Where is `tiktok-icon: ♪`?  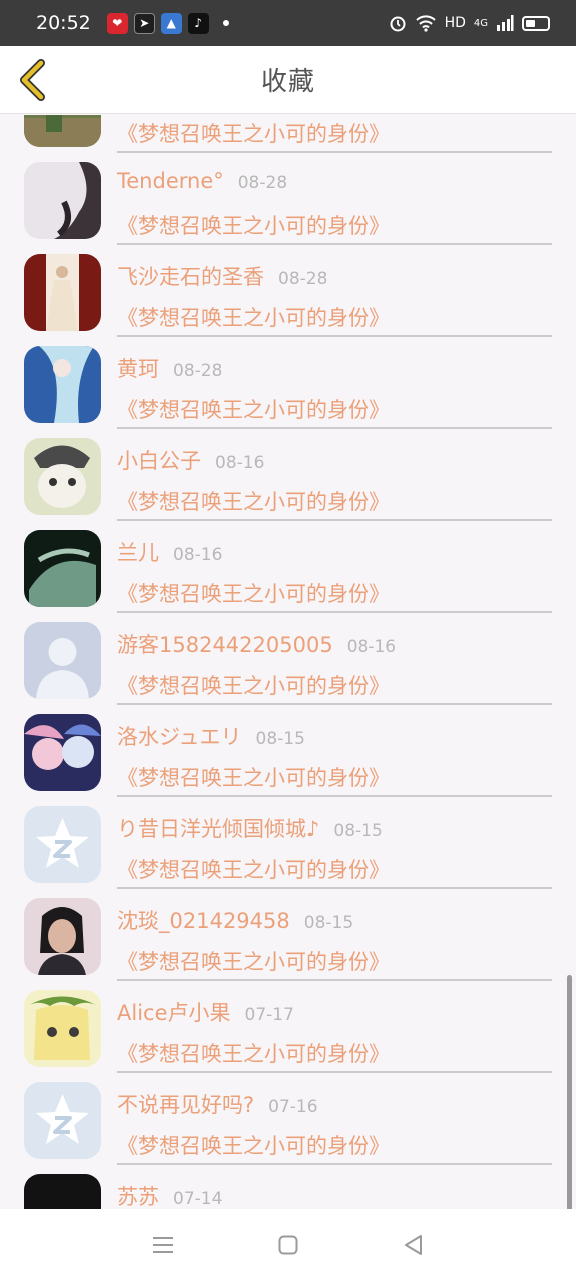 tiktok-icon: ♪ is located at coordinates (198, 23).